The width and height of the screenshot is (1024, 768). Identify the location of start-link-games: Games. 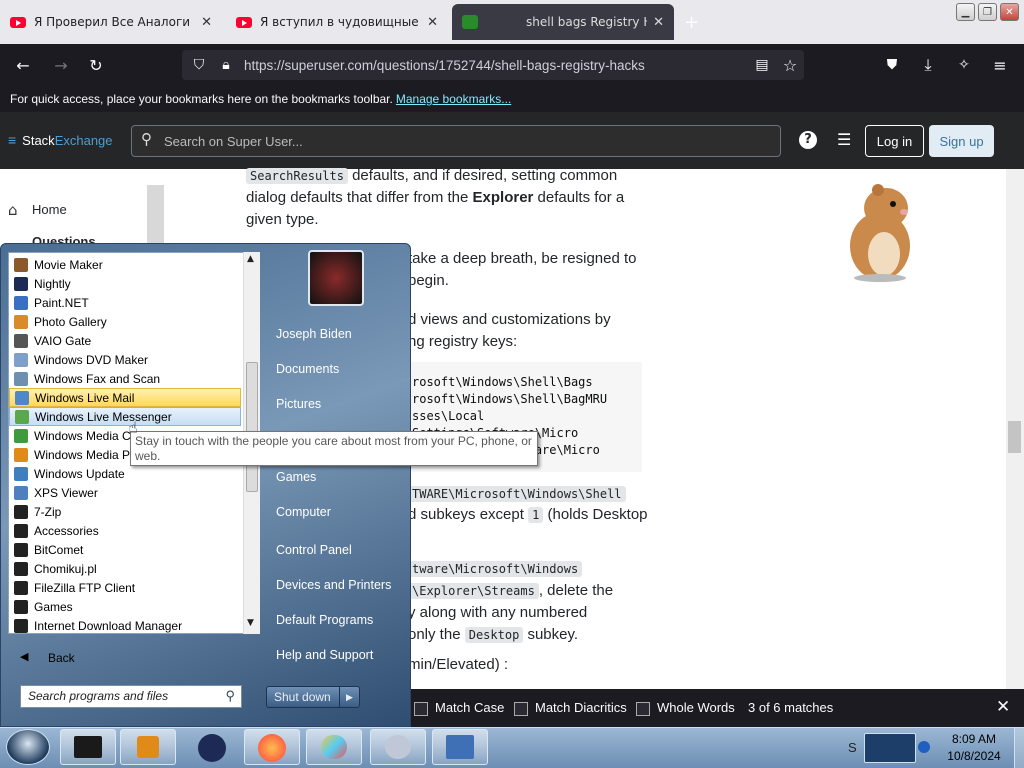
(296, 477).